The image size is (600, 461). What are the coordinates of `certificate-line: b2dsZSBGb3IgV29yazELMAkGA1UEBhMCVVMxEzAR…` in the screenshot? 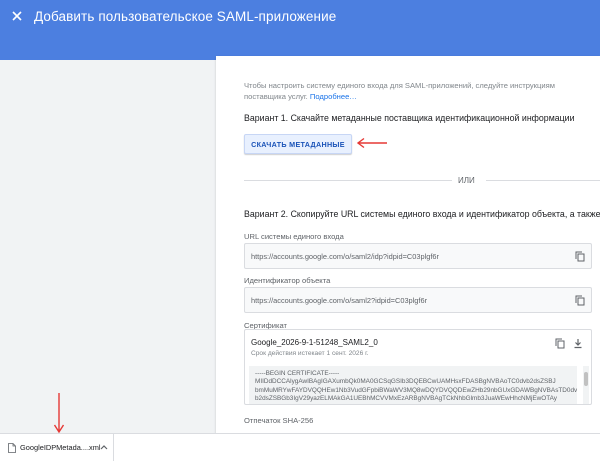 It's located at (406, 398).